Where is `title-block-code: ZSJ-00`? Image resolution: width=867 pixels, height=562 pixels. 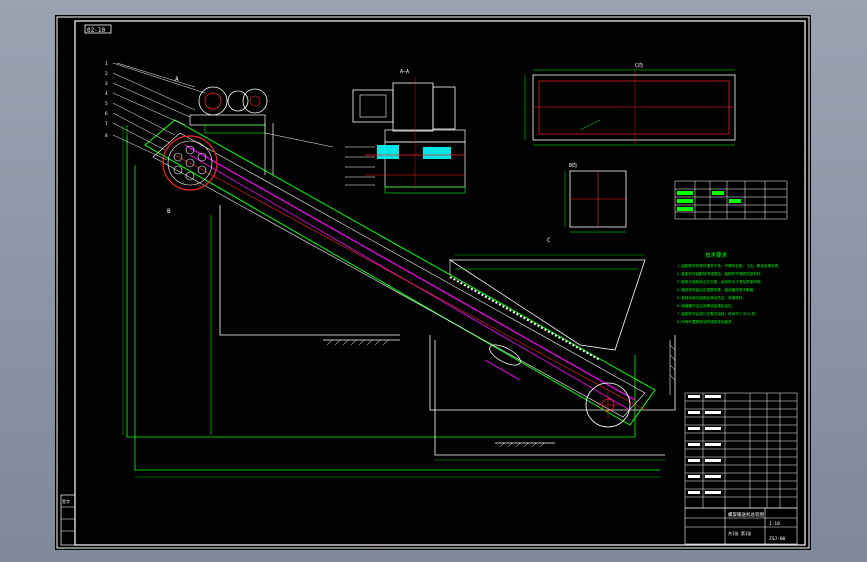 title-block-code: ZSJ-00 is located at coordinates (777, 539).